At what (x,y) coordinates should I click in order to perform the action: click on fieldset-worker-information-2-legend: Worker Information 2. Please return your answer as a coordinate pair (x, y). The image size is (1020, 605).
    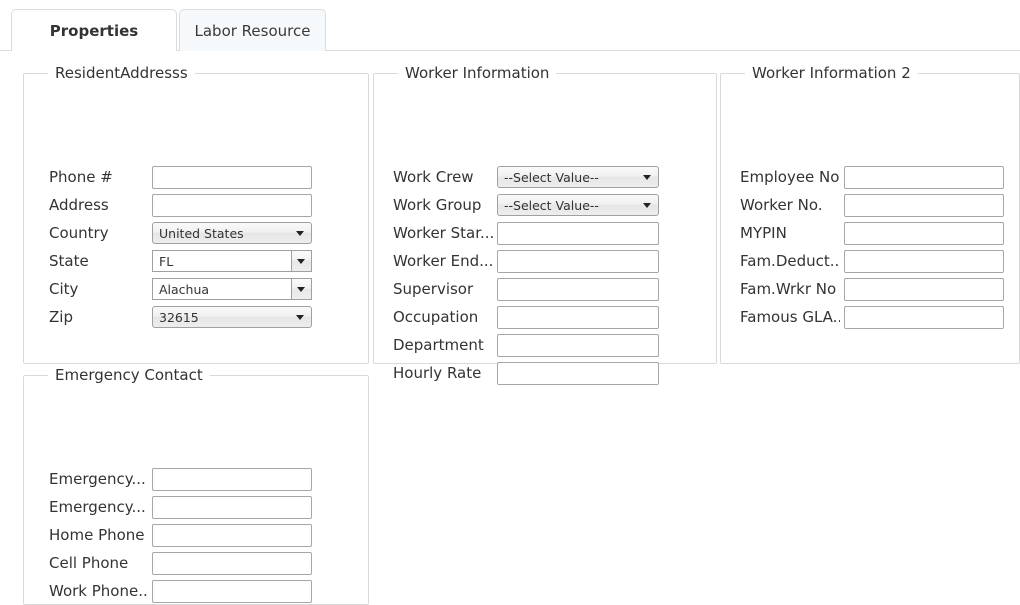
    Looking at the image, I should click on (831, 73).